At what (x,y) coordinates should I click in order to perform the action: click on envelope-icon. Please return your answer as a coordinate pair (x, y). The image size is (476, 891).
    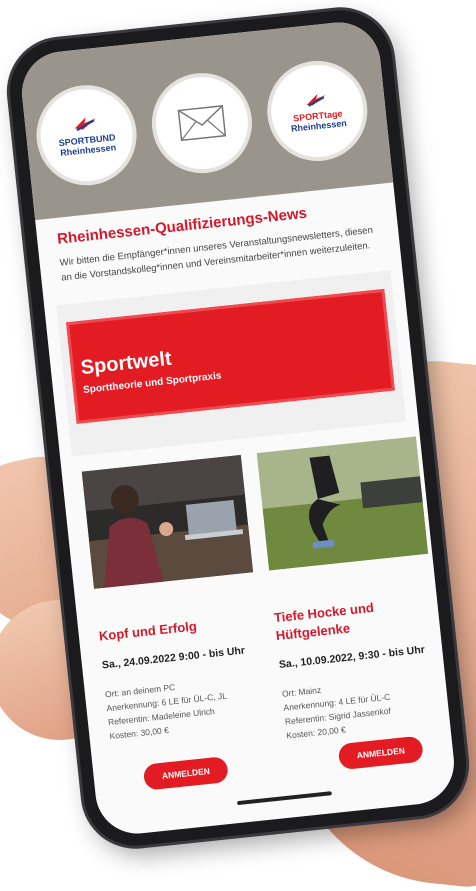
    Looking at the image, I should click on (202, 123).